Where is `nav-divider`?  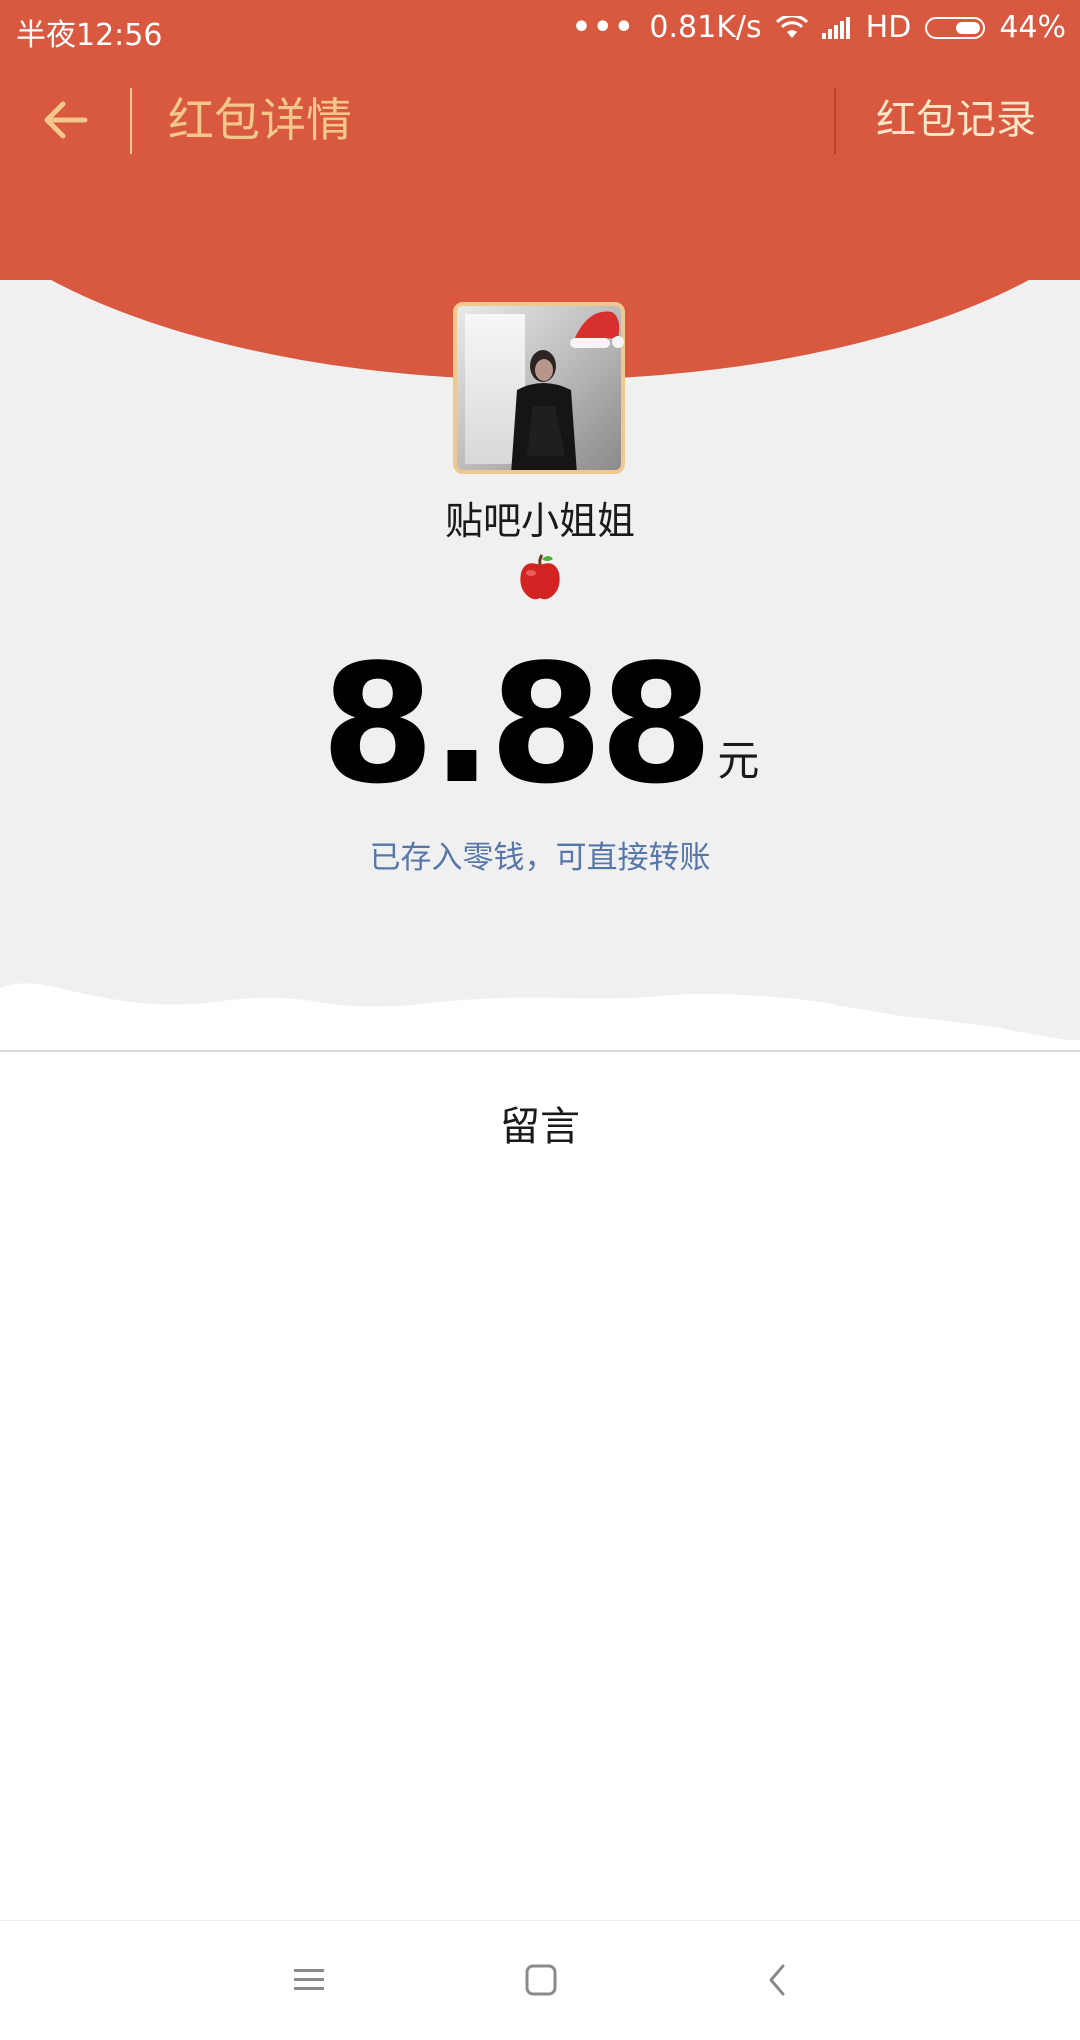
nav-divider is located at coordinates (131, 121).